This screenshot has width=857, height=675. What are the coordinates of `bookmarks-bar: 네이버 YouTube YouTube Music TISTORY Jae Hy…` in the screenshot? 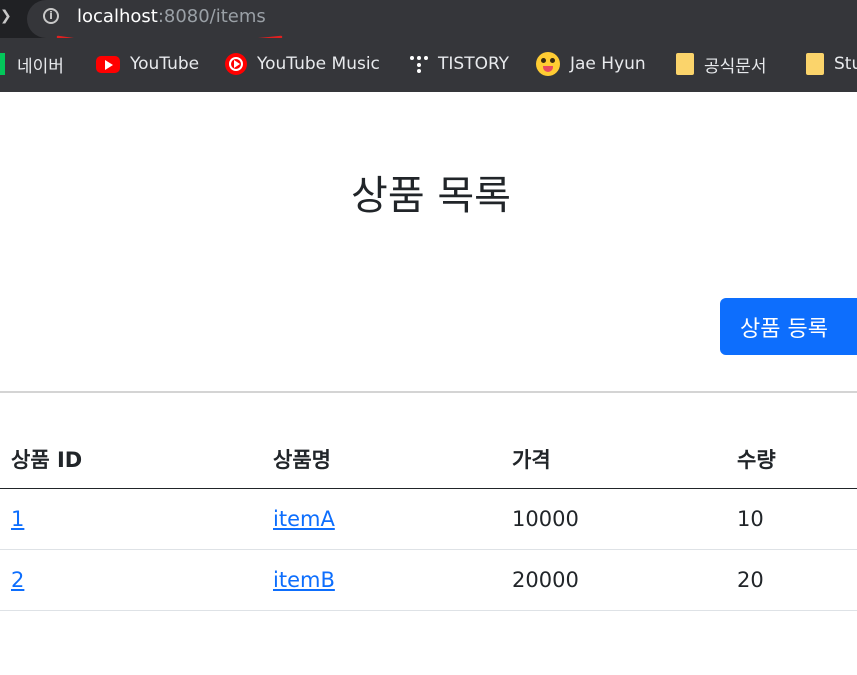 It's located at (428, 65).